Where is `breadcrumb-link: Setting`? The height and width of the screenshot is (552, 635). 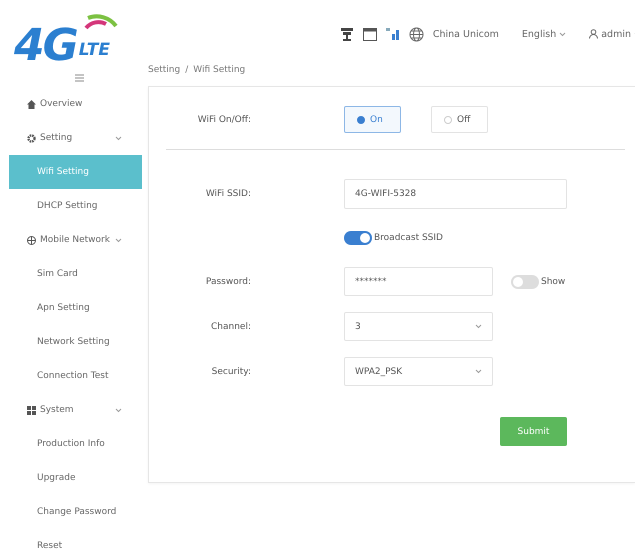 breadcrumb-link: Setting is located at coordinates (164, 70).